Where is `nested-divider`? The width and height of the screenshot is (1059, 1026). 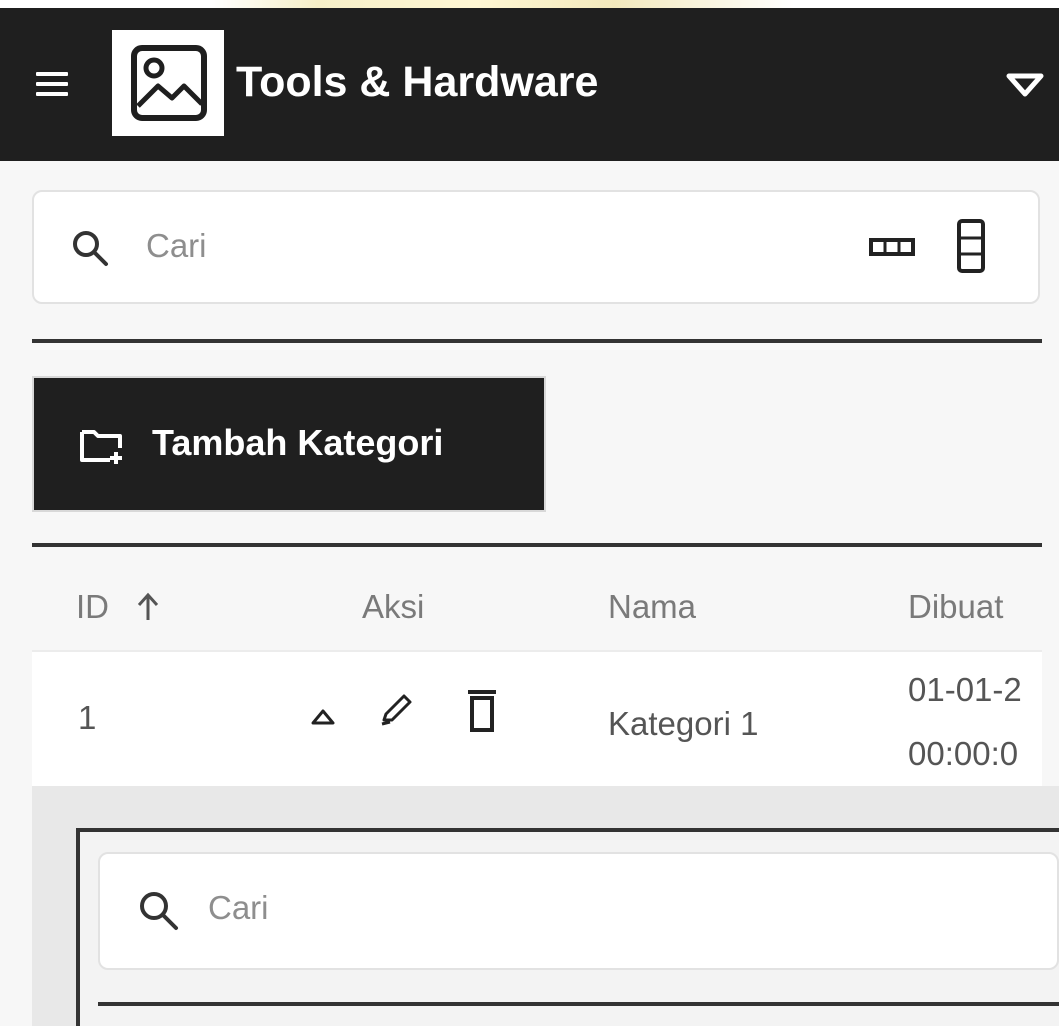 nested-divider is located at coordinates (578, 1004).